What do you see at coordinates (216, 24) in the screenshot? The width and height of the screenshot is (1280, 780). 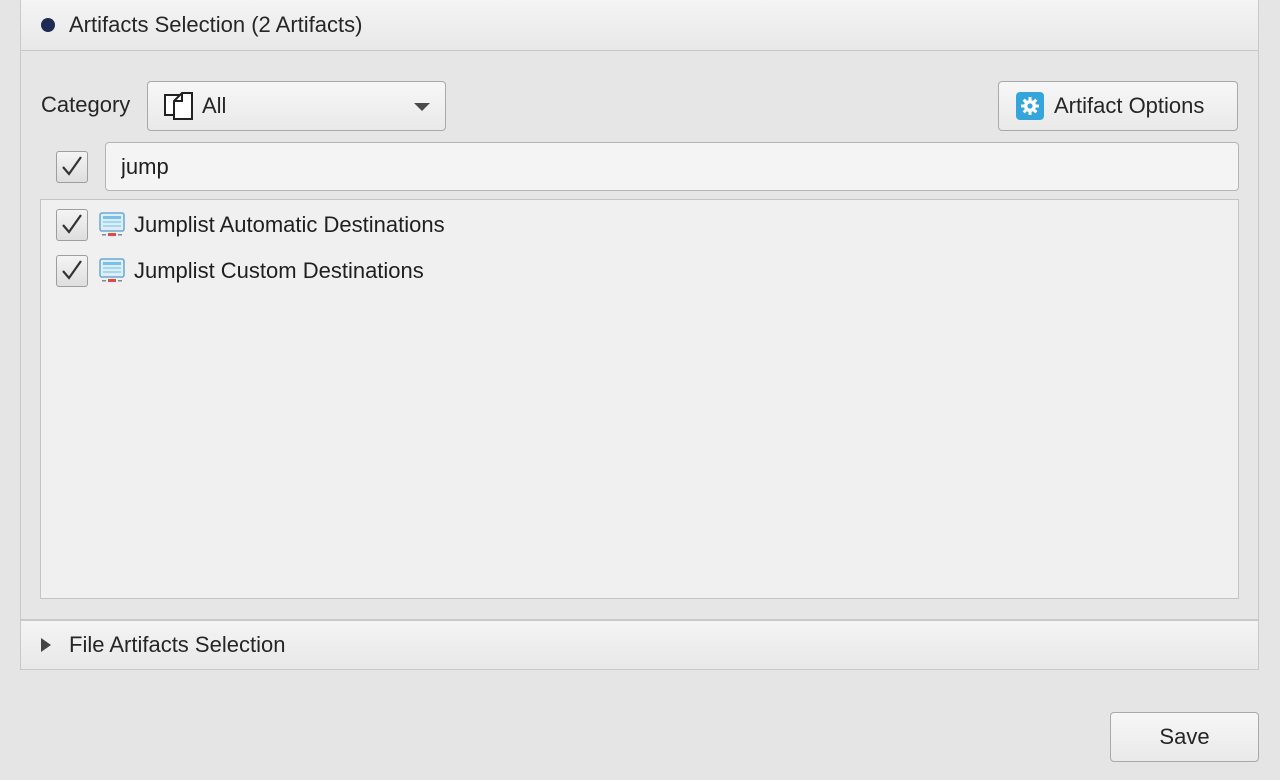 I see `artifacts-selection-title: Artifacts Selection (2 Artifacts)` at bounding box center [216, 24].